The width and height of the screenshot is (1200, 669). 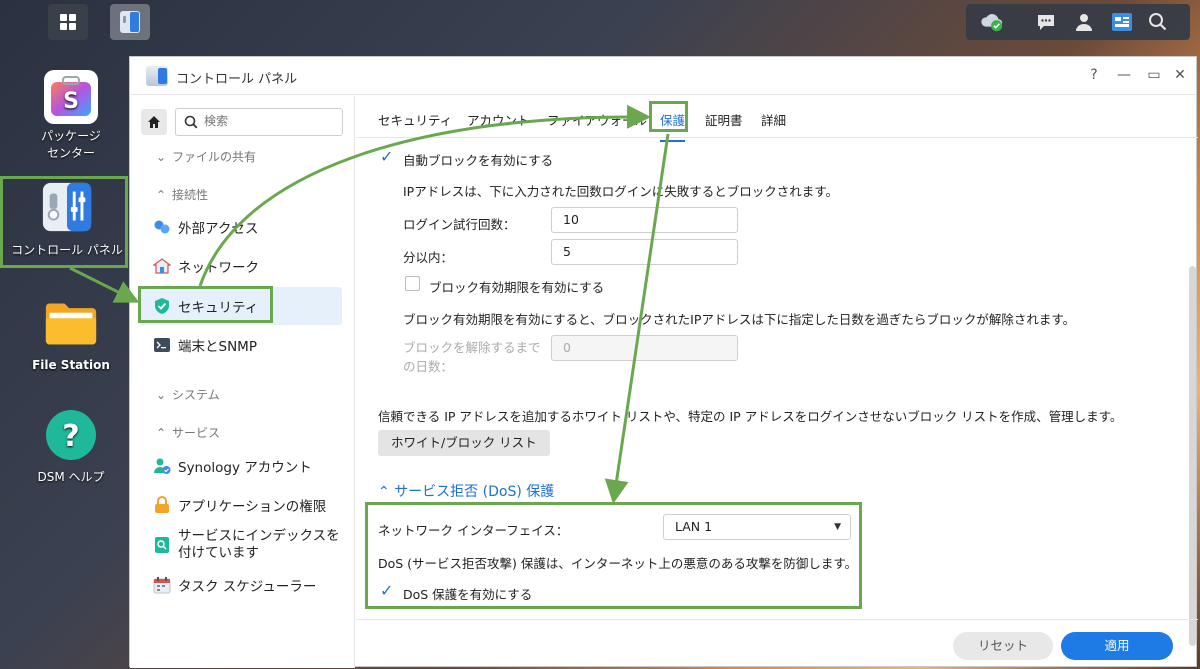 I want to click on tab-bar: セキュリティ アカウント ファイアウォール 保護 証明書 詳細, so click(x=777, y=119).